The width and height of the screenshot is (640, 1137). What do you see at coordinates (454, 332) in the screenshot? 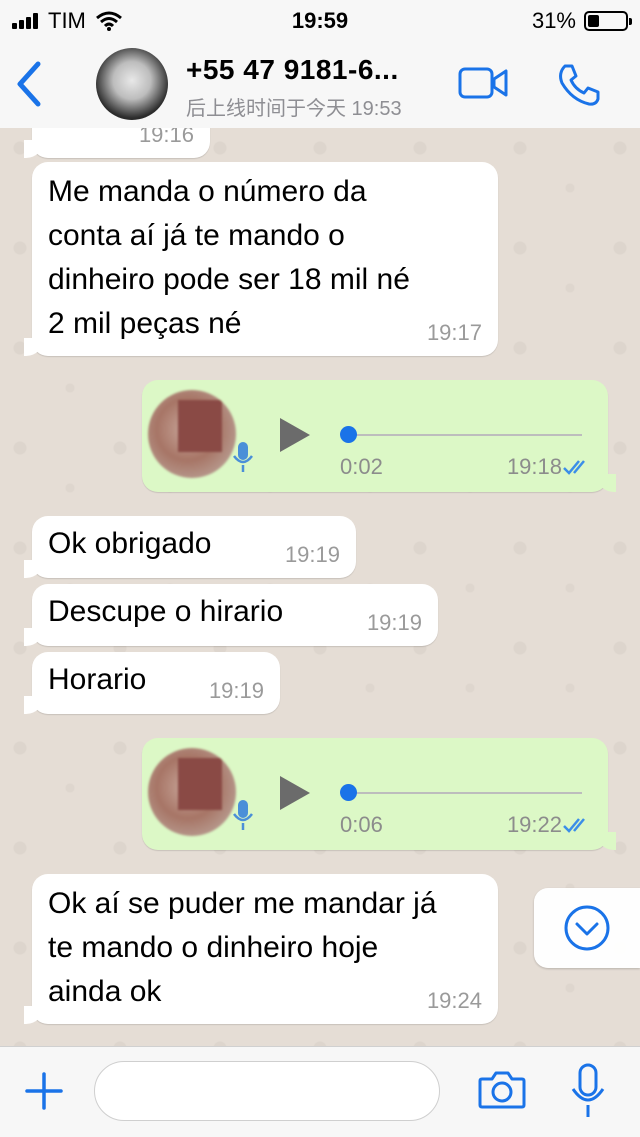
I see `message-time: 19:17` at bounding box center [454, 332].